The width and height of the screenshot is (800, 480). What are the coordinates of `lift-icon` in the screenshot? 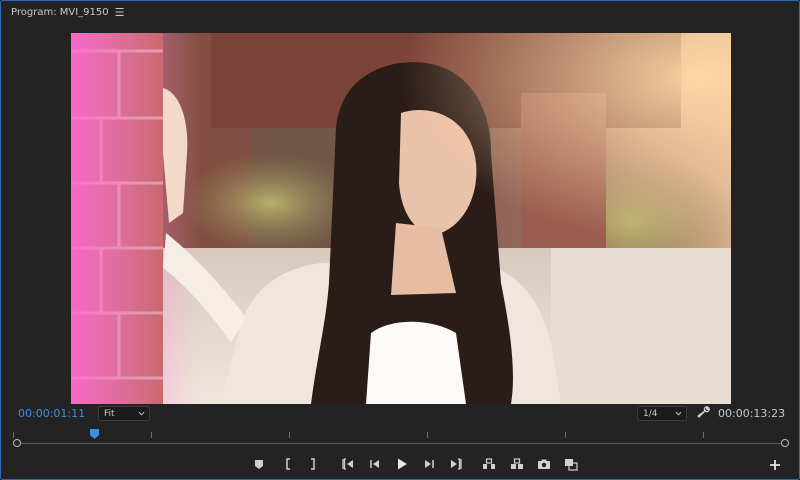 It's located at (489, 463).